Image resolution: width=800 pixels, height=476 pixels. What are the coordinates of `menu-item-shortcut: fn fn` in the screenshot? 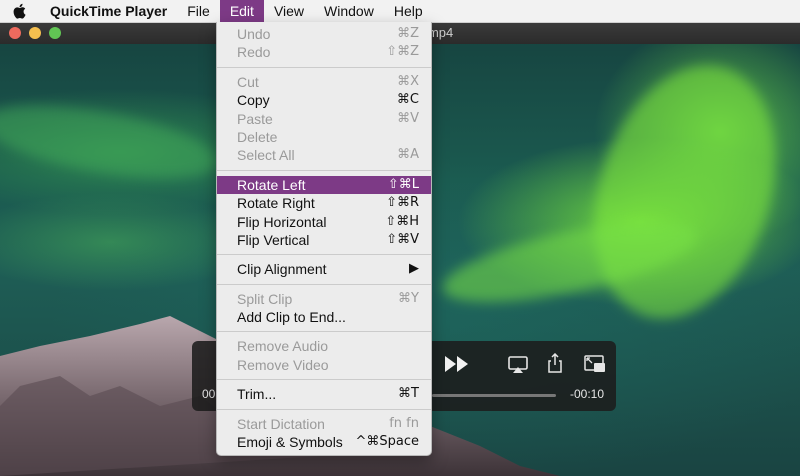 It's located at (404, 423).